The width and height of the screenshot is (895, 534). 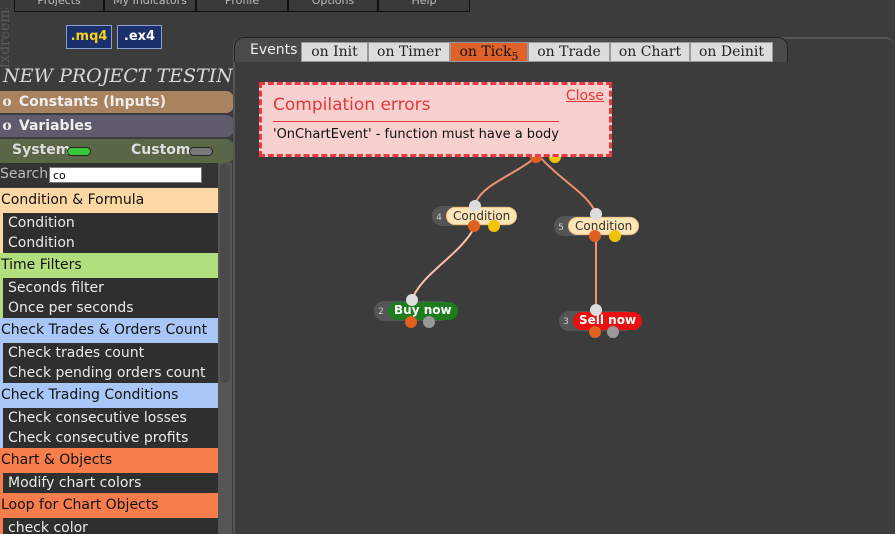 What do you see at coordinates (352, 105) in the screenshot?
I see `error-title: Compilation errors` at bounding box center [352, 105].